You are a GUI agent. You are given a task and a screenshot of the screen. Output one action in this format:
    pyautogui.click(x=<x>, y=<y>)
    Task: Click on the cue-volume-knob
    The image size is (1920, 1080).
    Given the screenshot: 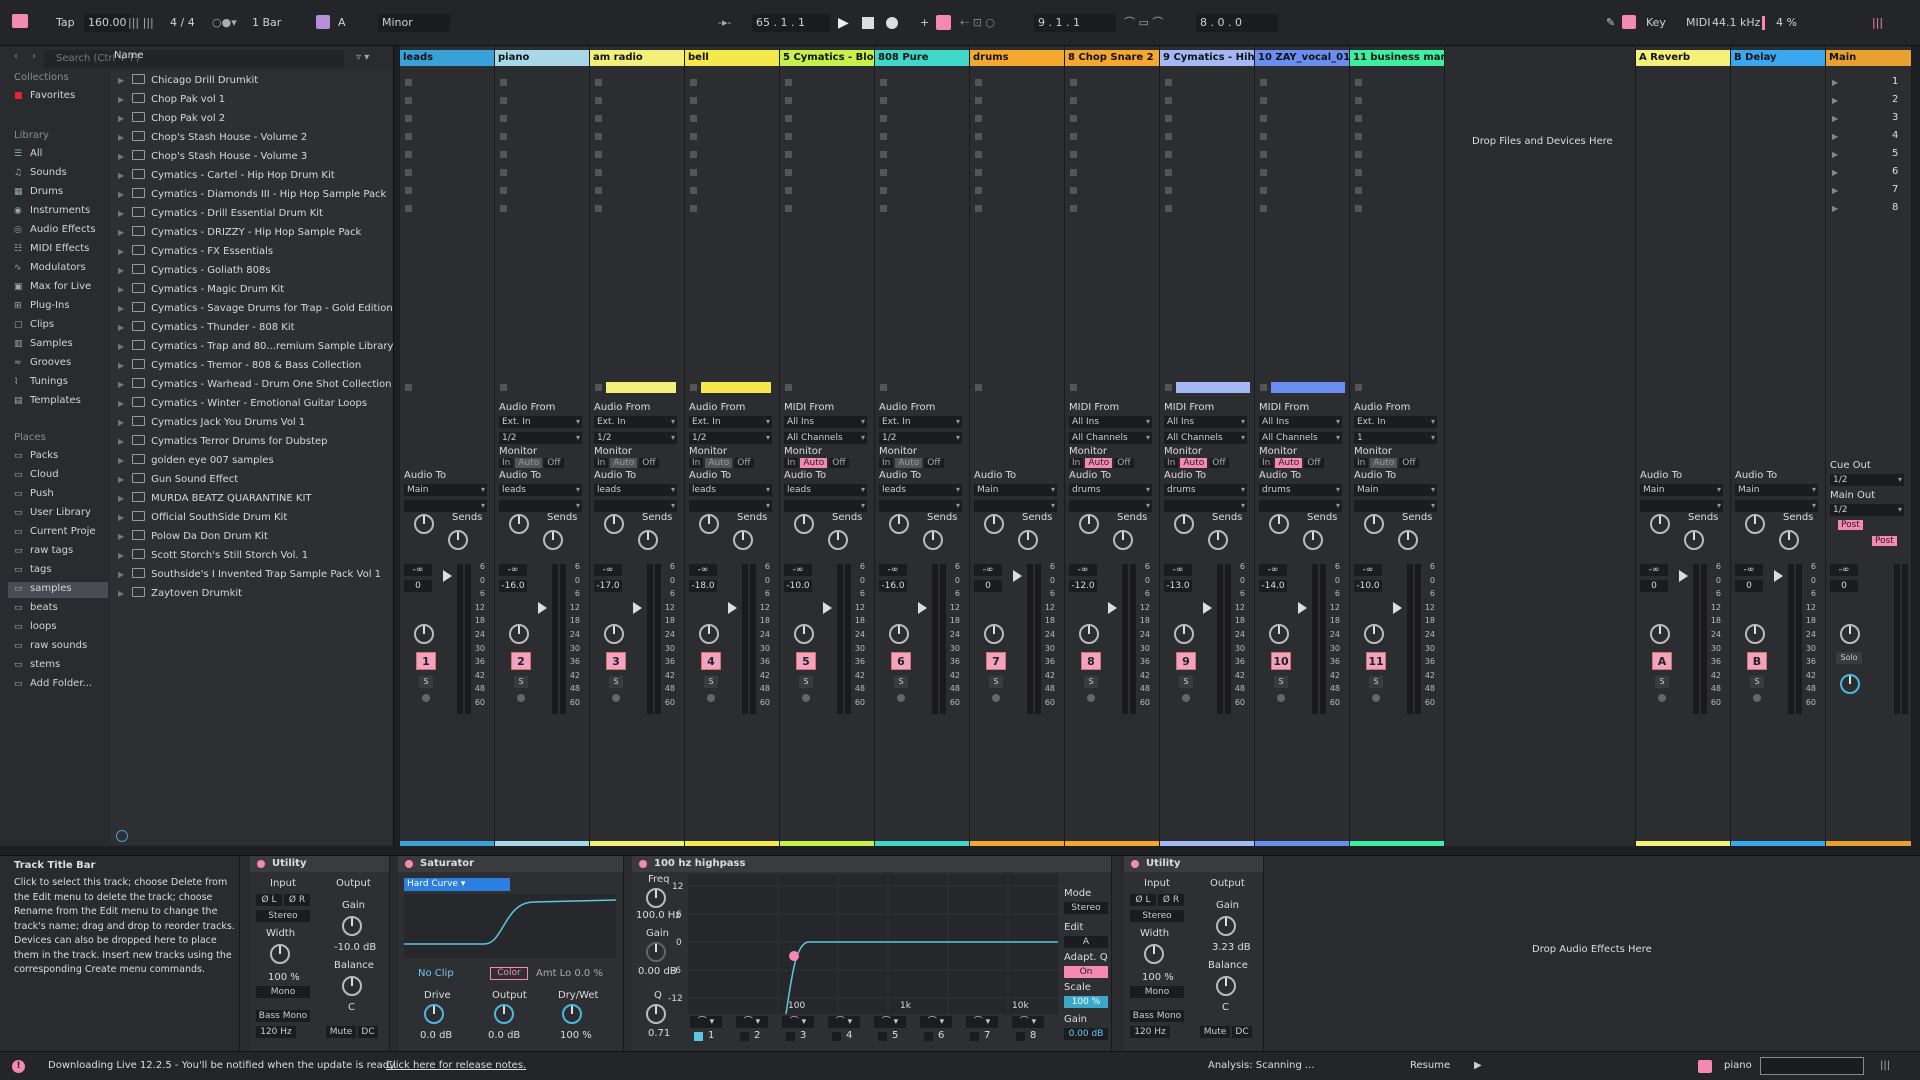 What is the action you would take?
    pyautogui.click(x=1850, y=684)
    